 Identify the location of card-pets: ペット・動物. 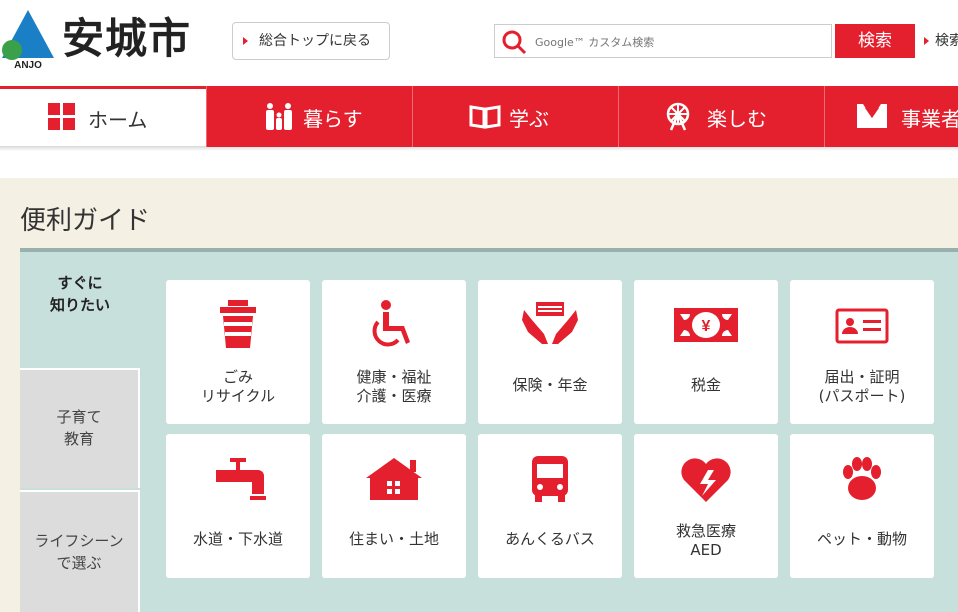
(862, 506).